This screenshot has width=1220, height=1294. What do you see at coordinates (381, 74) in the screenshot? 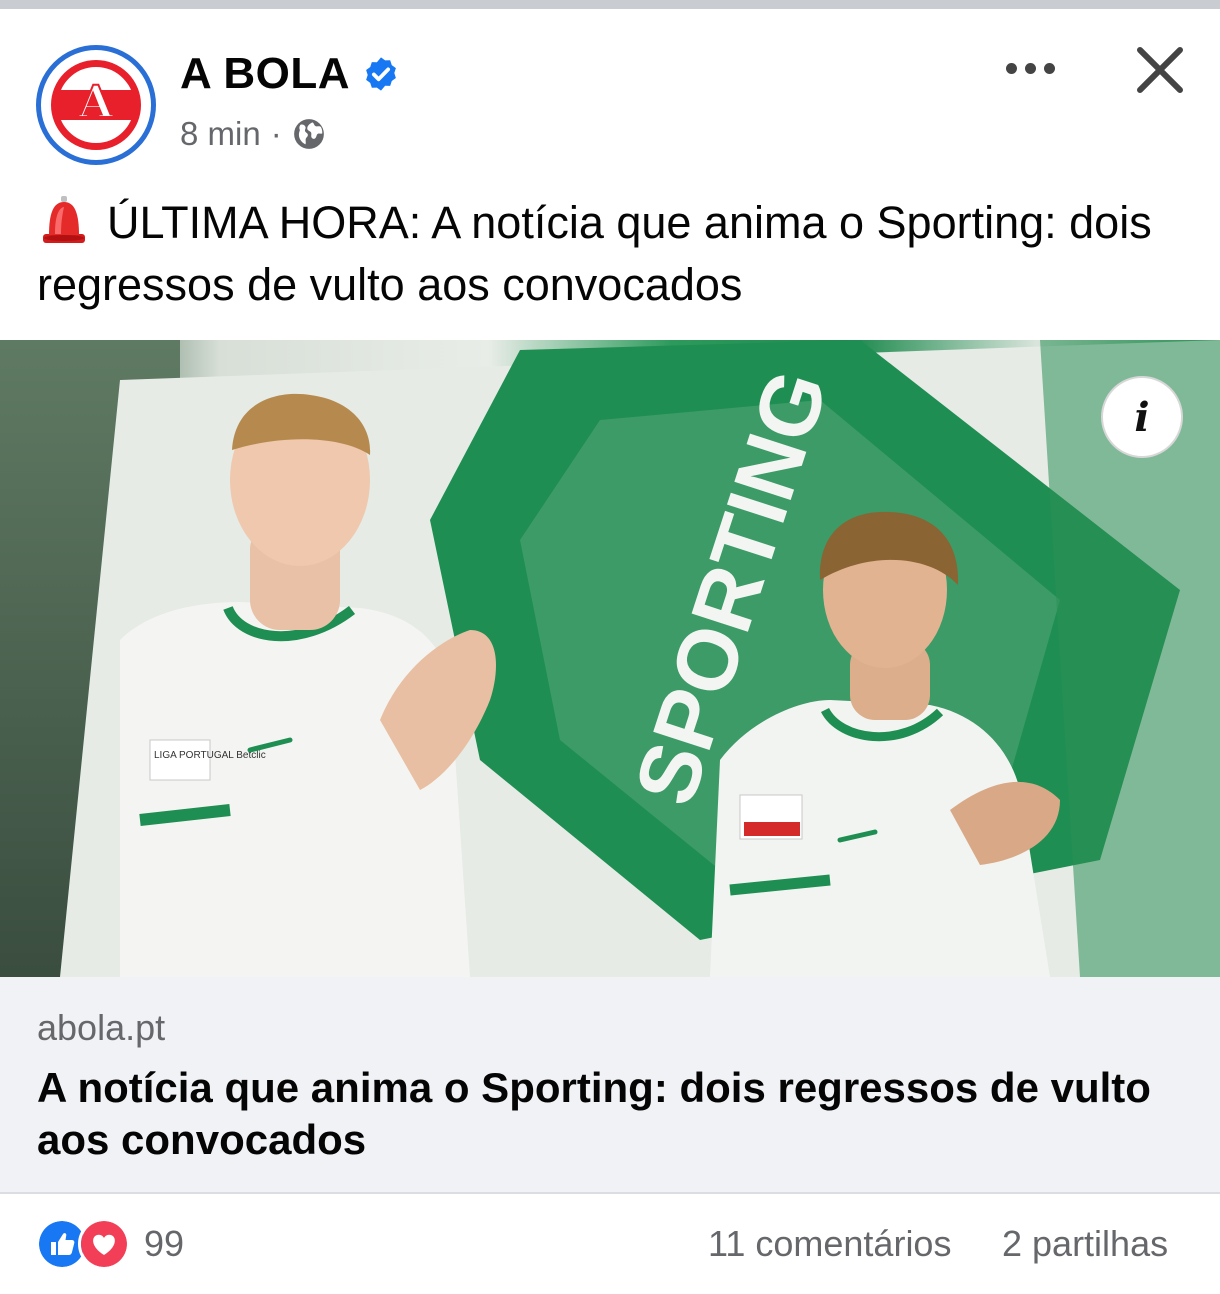
I see `verified-badge-icon` at bounding box center [381, 74].